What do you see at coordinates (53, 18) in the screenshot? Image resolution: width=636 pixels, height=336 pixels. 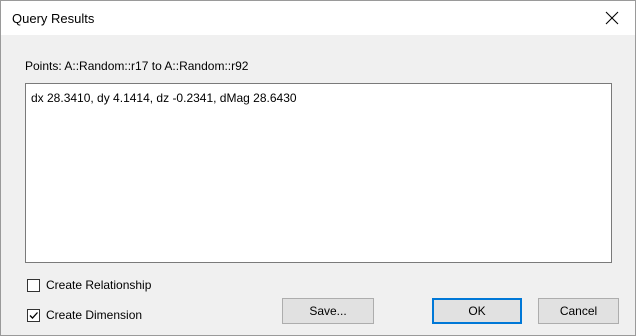 I see `dialog-title: Query Results` at bounding box center [53, 18].